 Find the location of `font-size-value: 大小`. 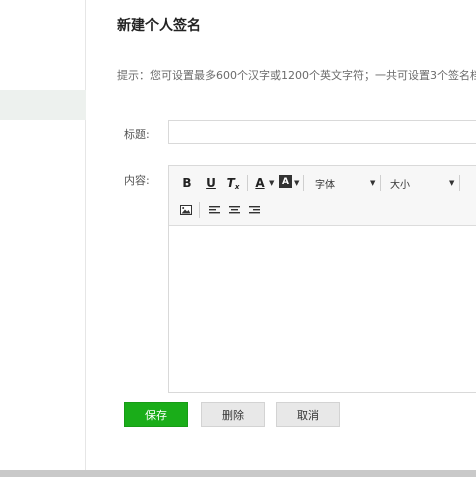

font-size-value: 大小 is located at coordinates (400, 185).